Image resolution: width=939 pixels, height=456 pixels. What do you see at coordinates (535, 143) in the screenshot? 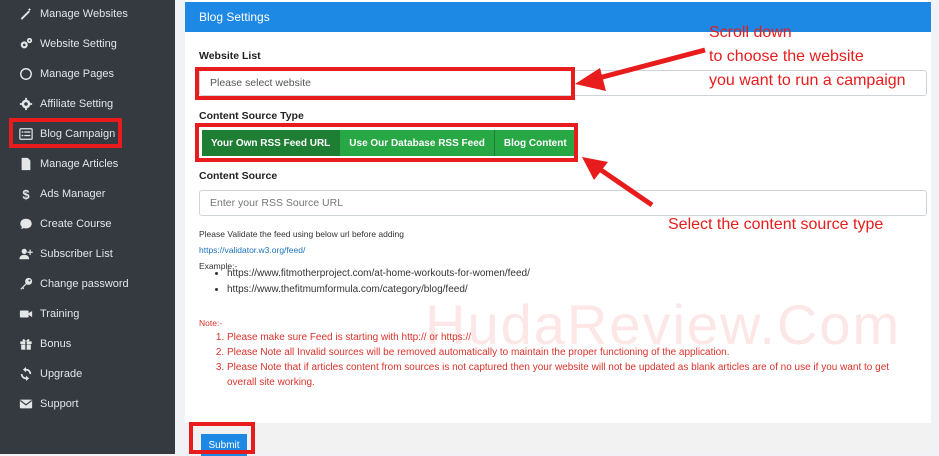
I see `blog-content-button: Blog Content` at bounding box center [535, 143].